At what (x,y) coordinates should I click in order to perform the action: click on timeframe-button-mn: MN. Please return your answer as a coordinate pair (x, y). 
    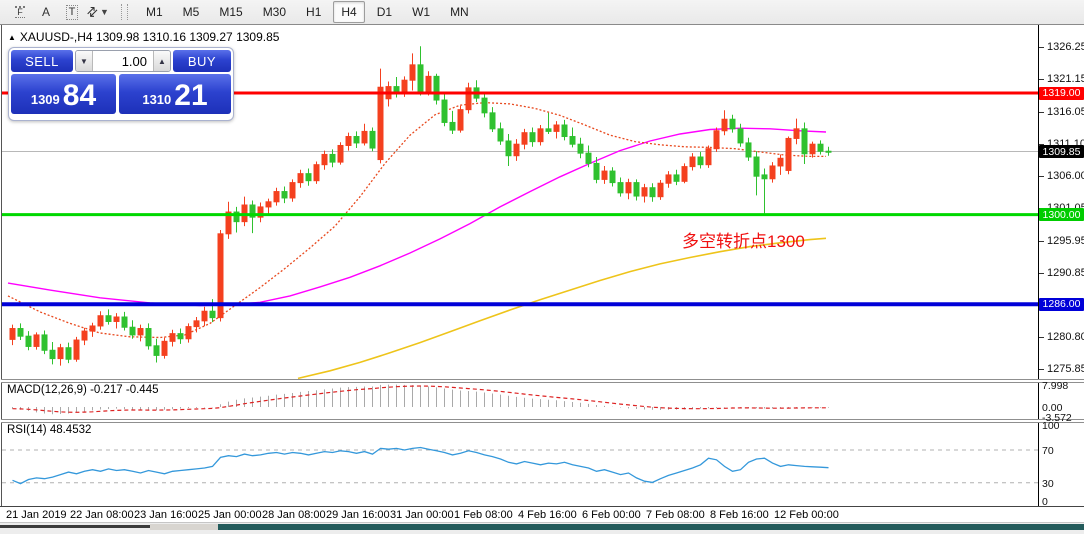
    Looking at the image, I should click on (459, 12).